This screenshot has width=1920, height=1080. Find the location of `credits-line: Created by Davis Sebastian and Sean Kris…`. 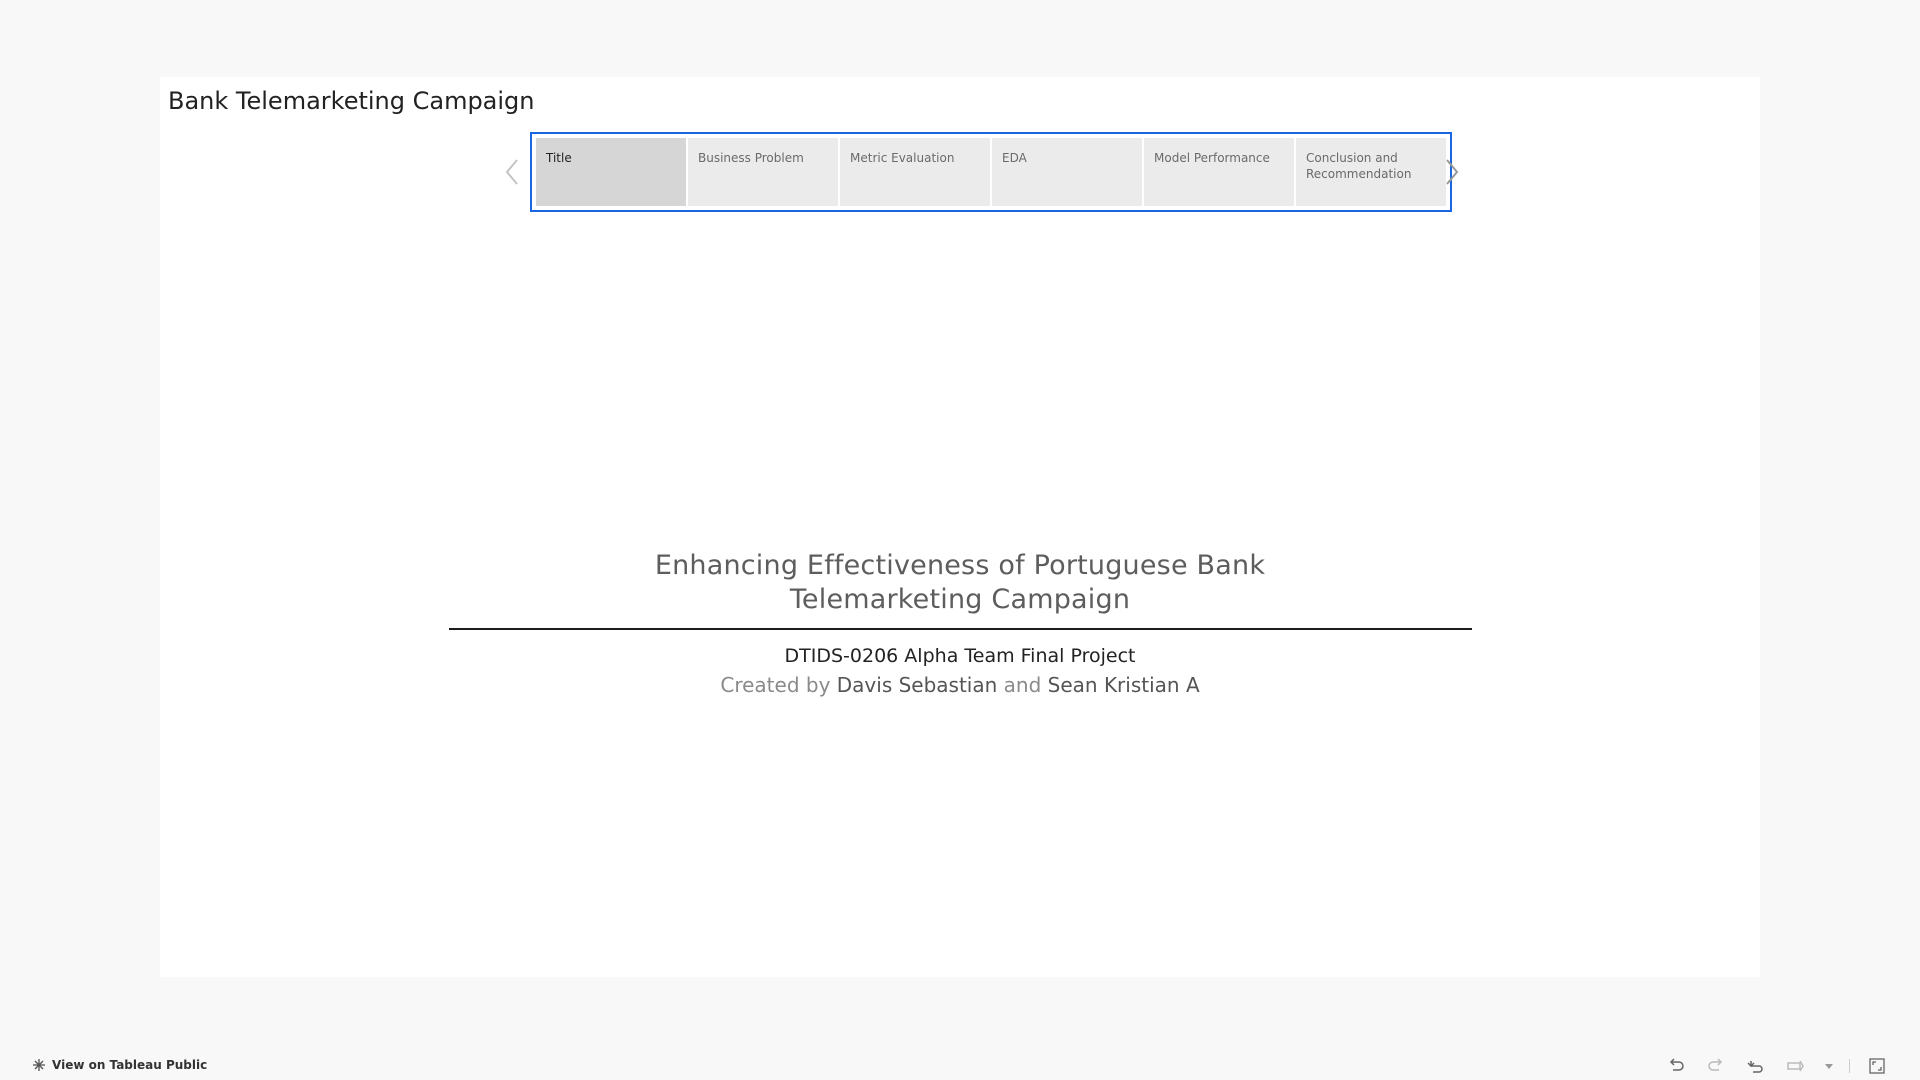

credits-line: Created by Davis Sebastian and Sean Kris… is located at coordinates (960, 685).